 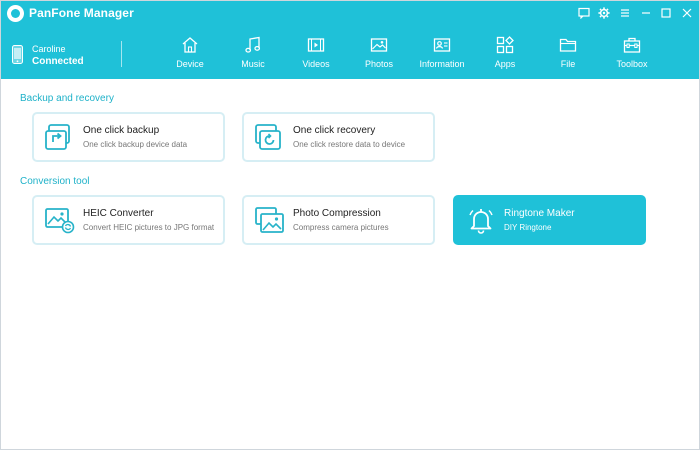 I want to click on card-title: Photo Compression, so click(x=337, y=213).